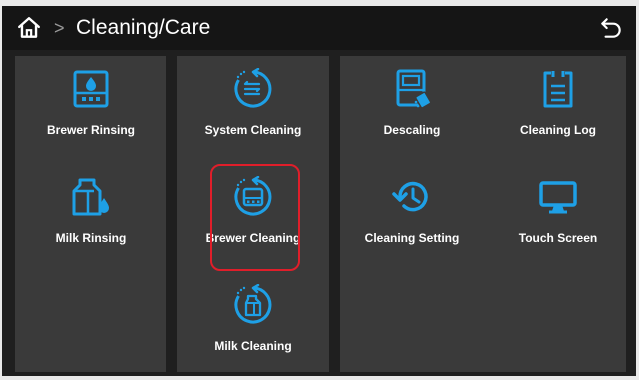 The width and height of the screenshot is (639, 380). What do you see at coordinates (412, 216) in the screenshot?
I see `cleaning-setting-button: Cleaning Setting` at bounding box center [412, 216].